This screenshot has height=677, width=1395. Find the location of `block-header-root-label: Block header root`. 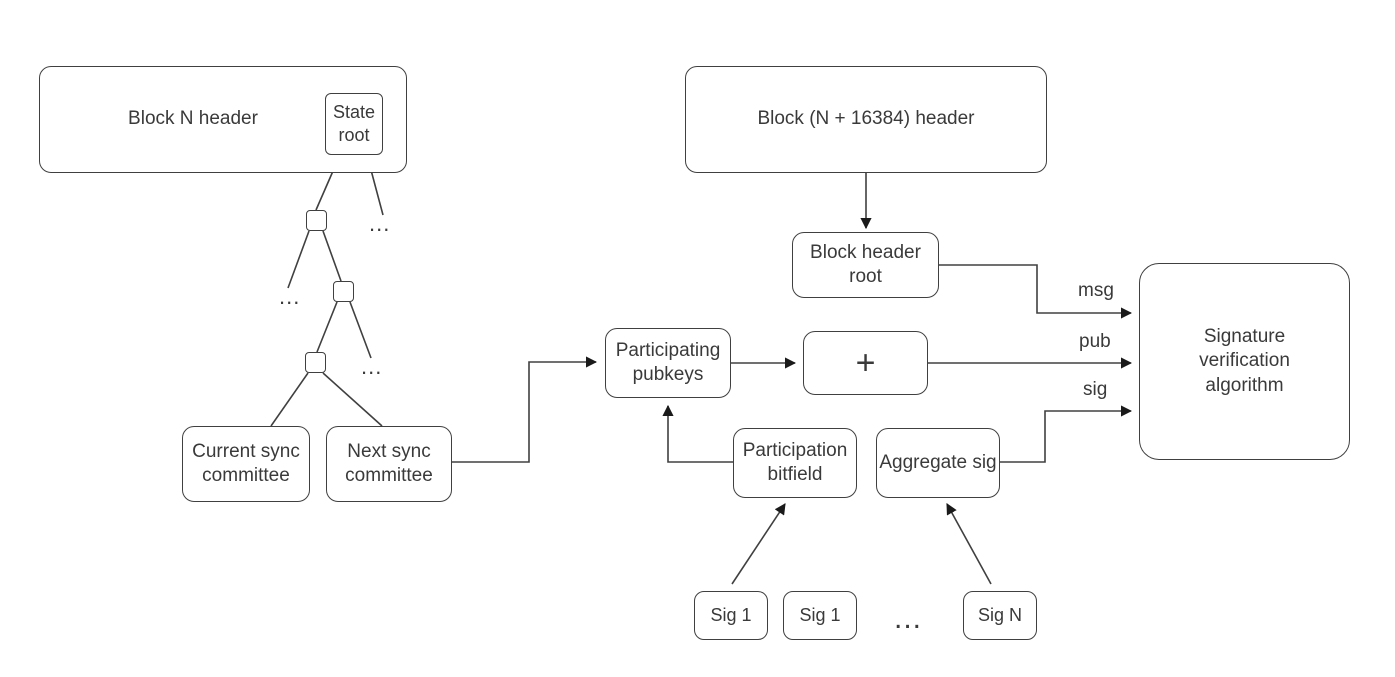

block-header-root-label: Block header root is located at coordinates (865, 264).